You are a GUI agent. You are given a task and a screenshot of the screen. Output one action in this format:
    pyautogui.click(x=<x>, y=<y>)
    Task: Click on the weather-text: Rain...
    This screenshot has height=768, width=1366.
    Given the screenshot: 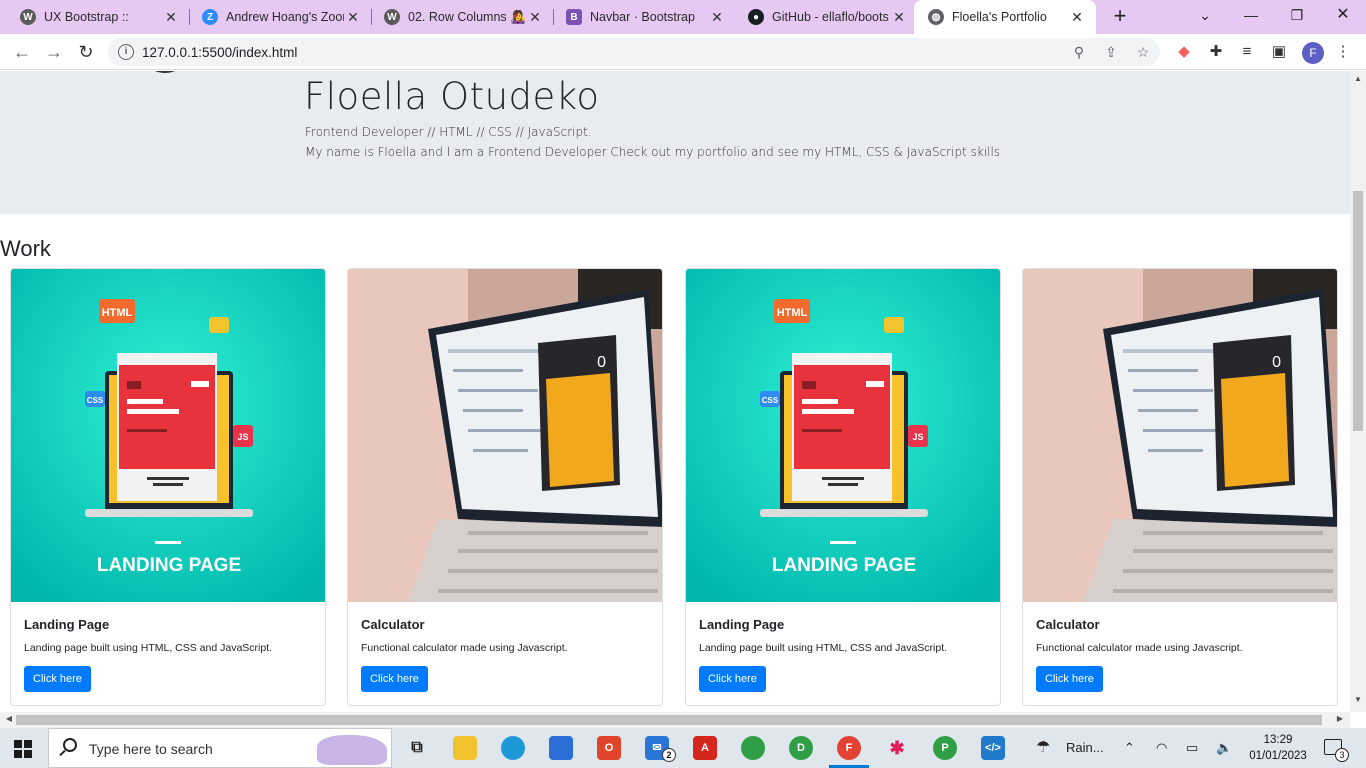 What is the action you would take?
    pyautogui.click(x=1085, y=747)
    